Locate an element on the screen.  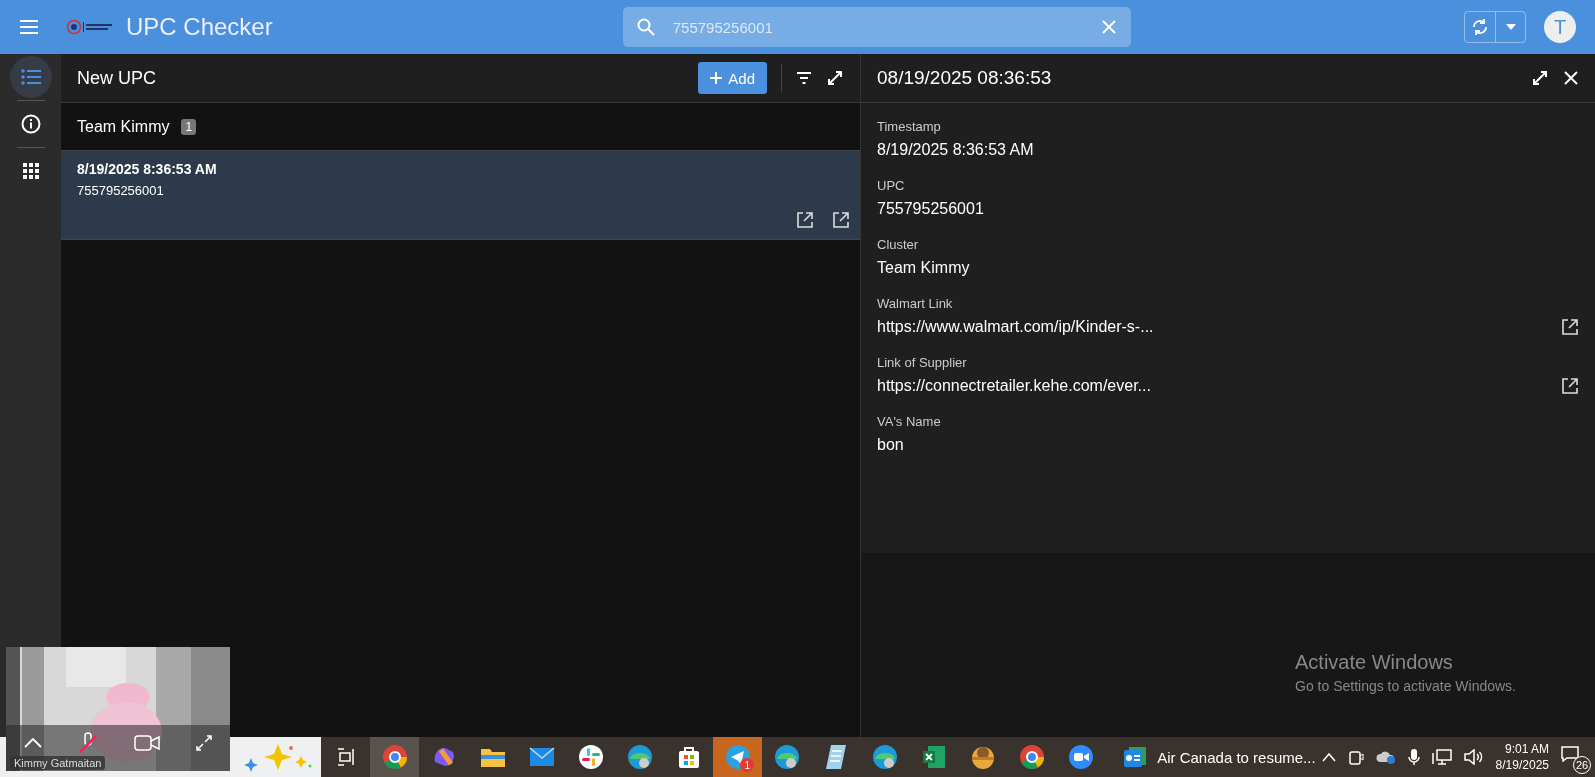
envelope-icon is located at coordinates (541, 757).